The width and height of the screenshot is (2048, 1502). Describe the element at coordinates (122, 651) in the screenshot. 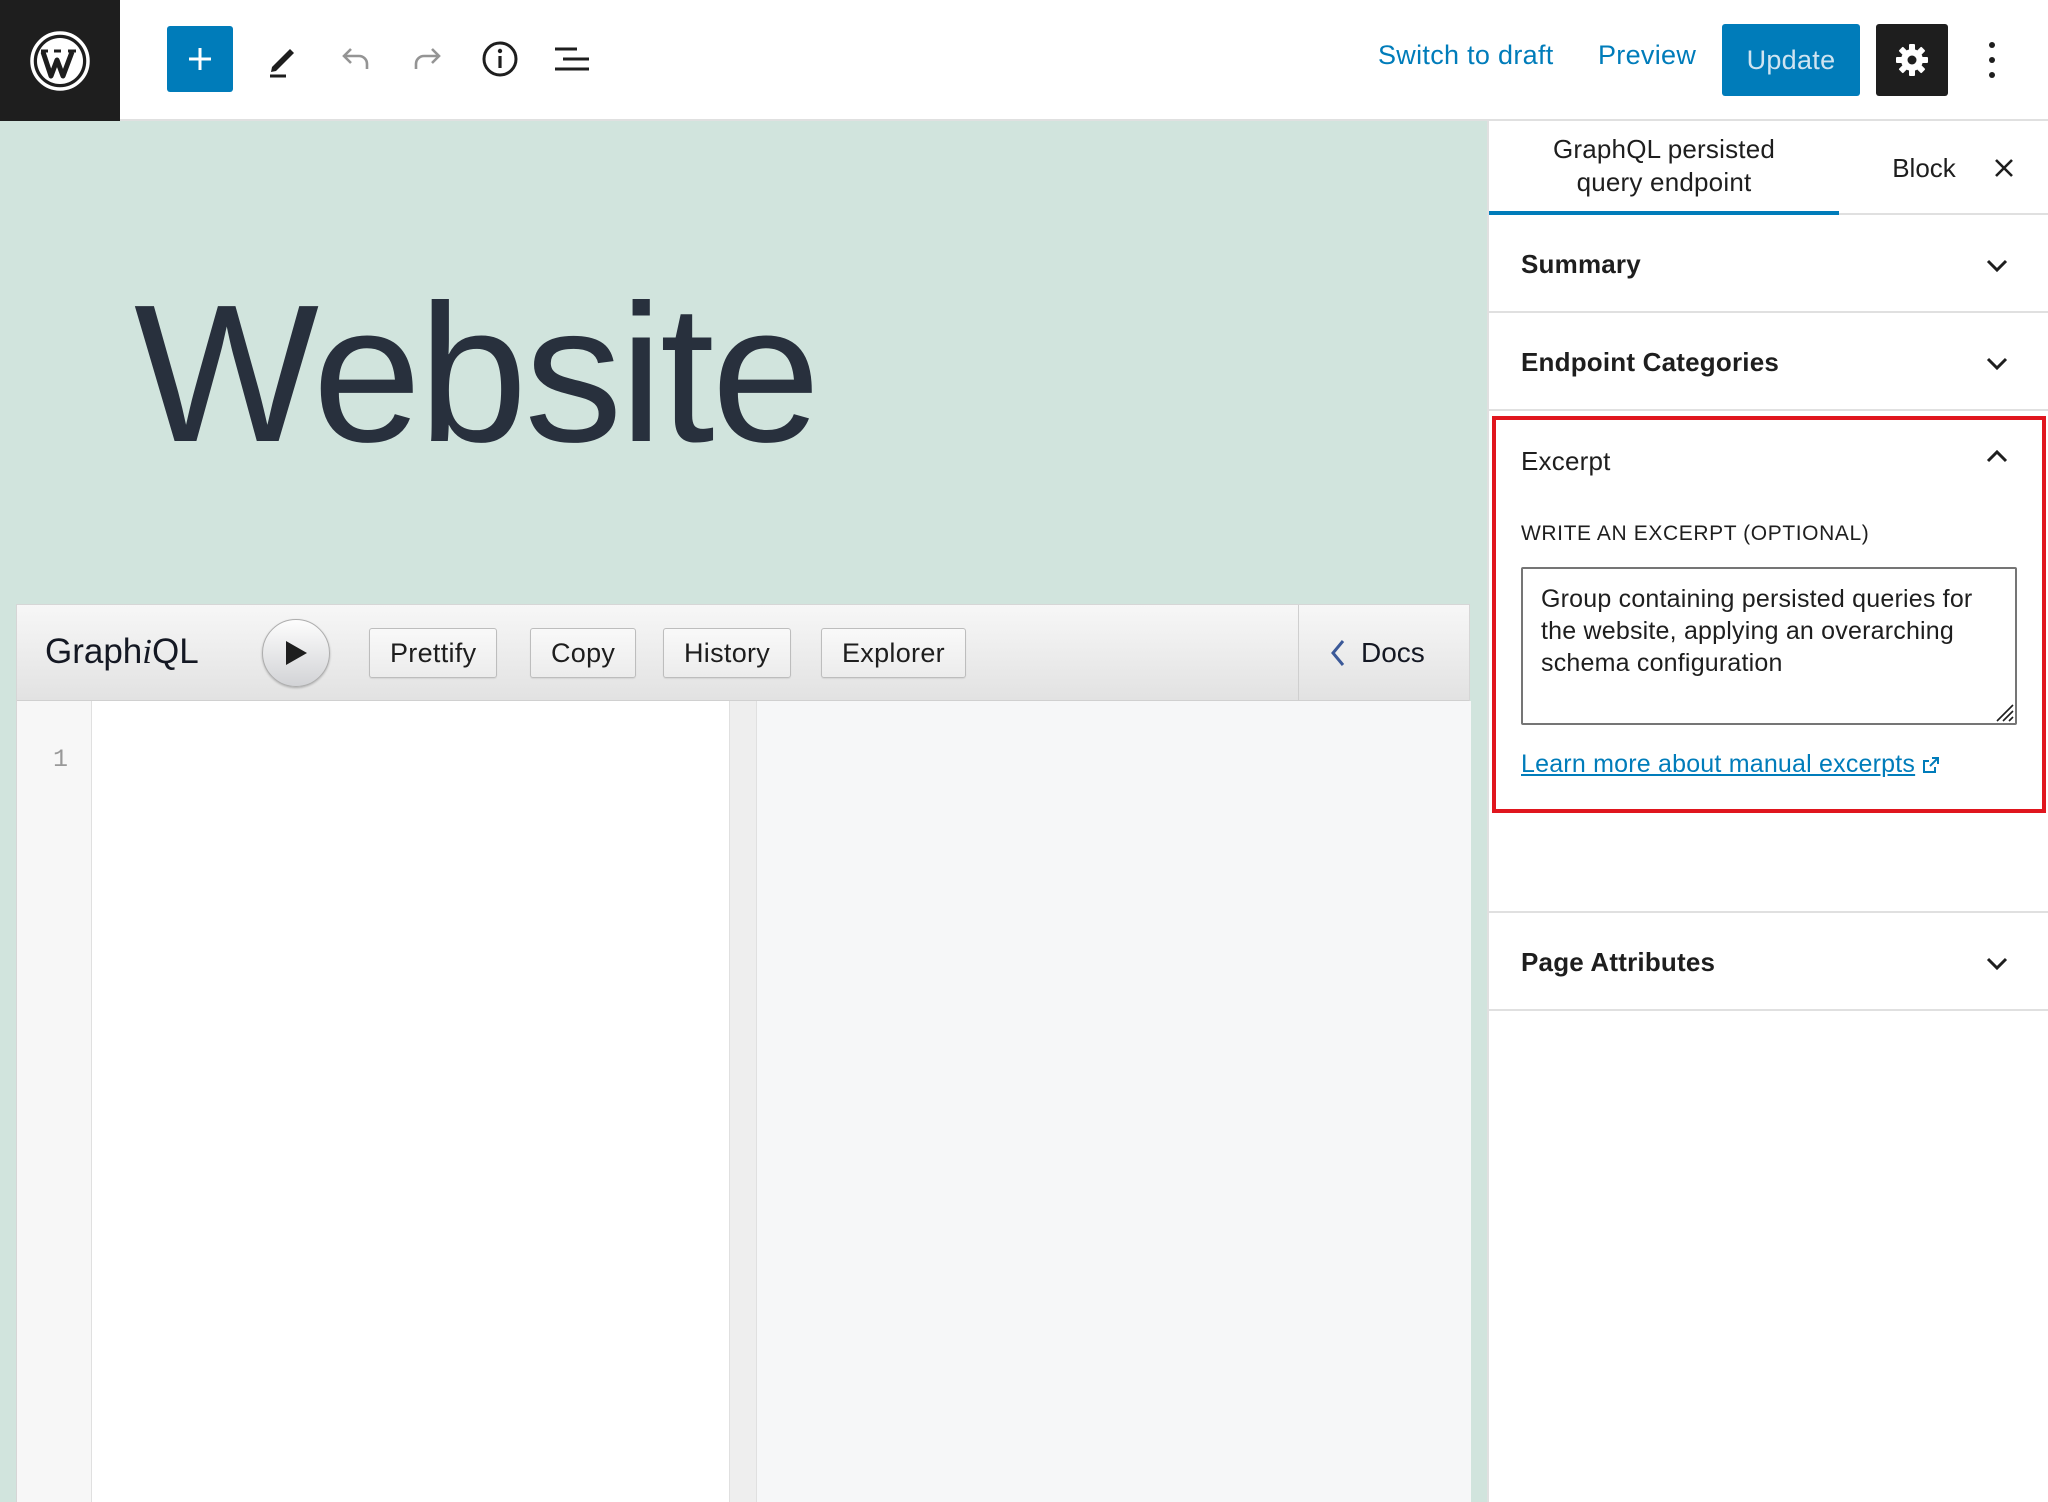

I see `graphiql-title: GraphiQL` at that location.